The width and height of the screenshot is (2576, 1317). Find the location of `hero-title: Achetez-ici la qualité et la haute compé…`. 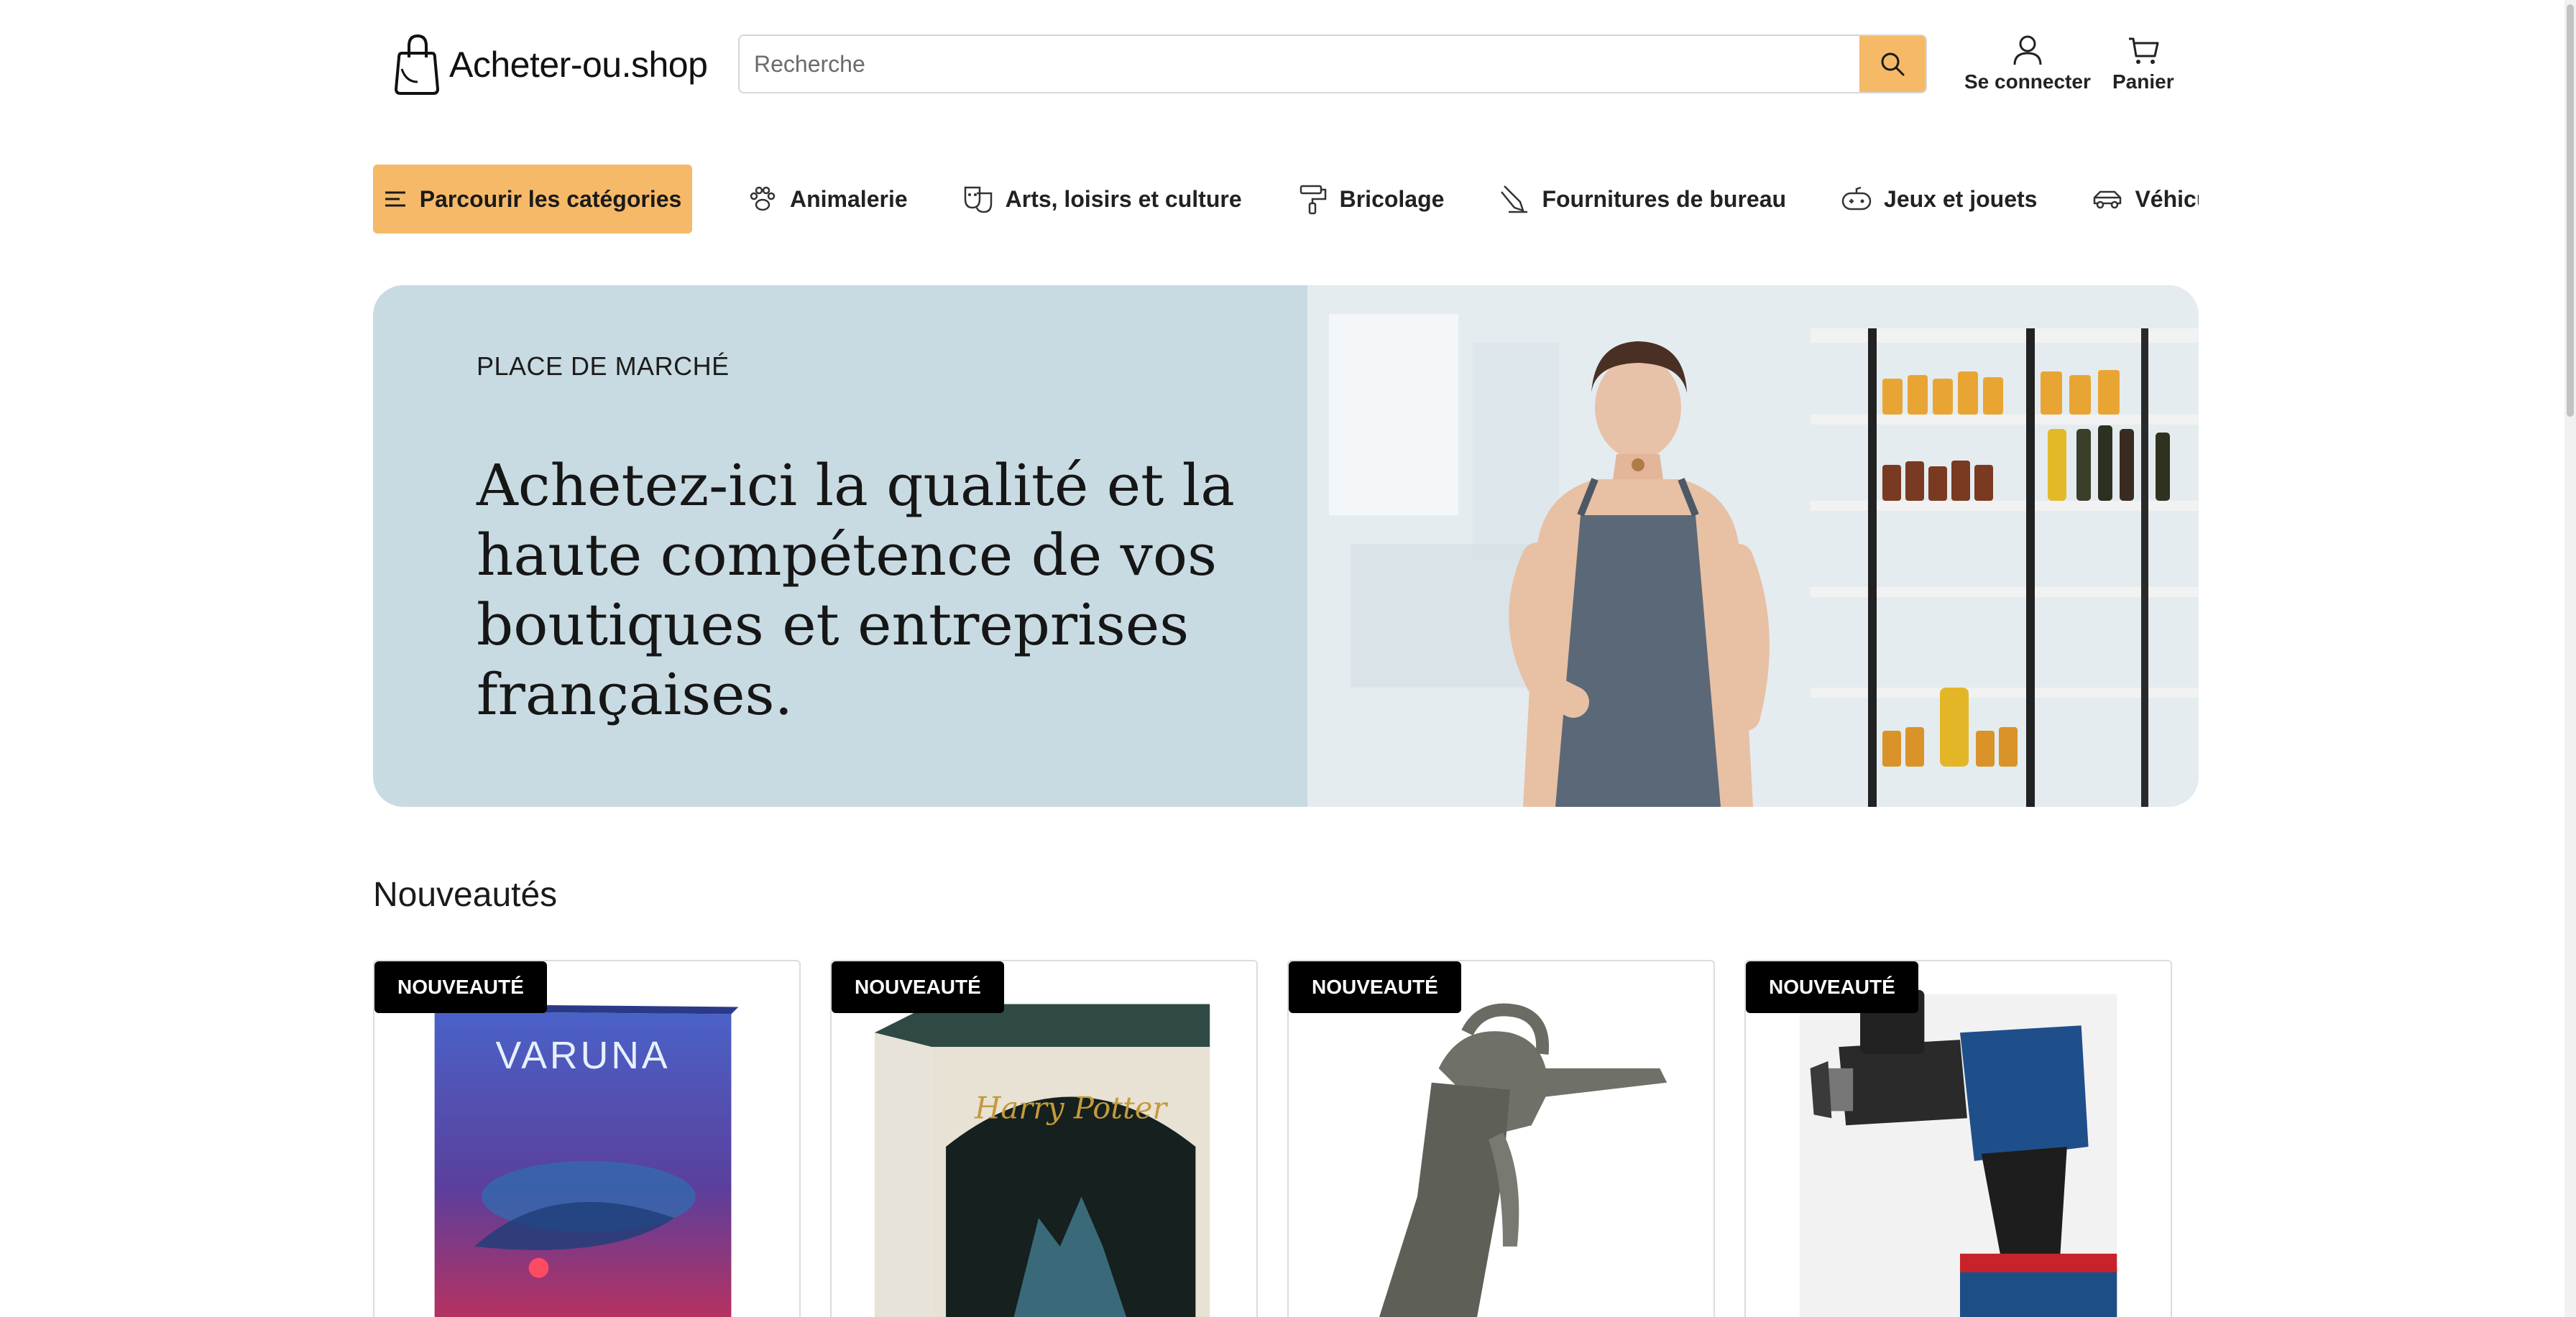

hero-title: Achetez-ici la qualité et la haute compé… is located at coordinates (856, 590).